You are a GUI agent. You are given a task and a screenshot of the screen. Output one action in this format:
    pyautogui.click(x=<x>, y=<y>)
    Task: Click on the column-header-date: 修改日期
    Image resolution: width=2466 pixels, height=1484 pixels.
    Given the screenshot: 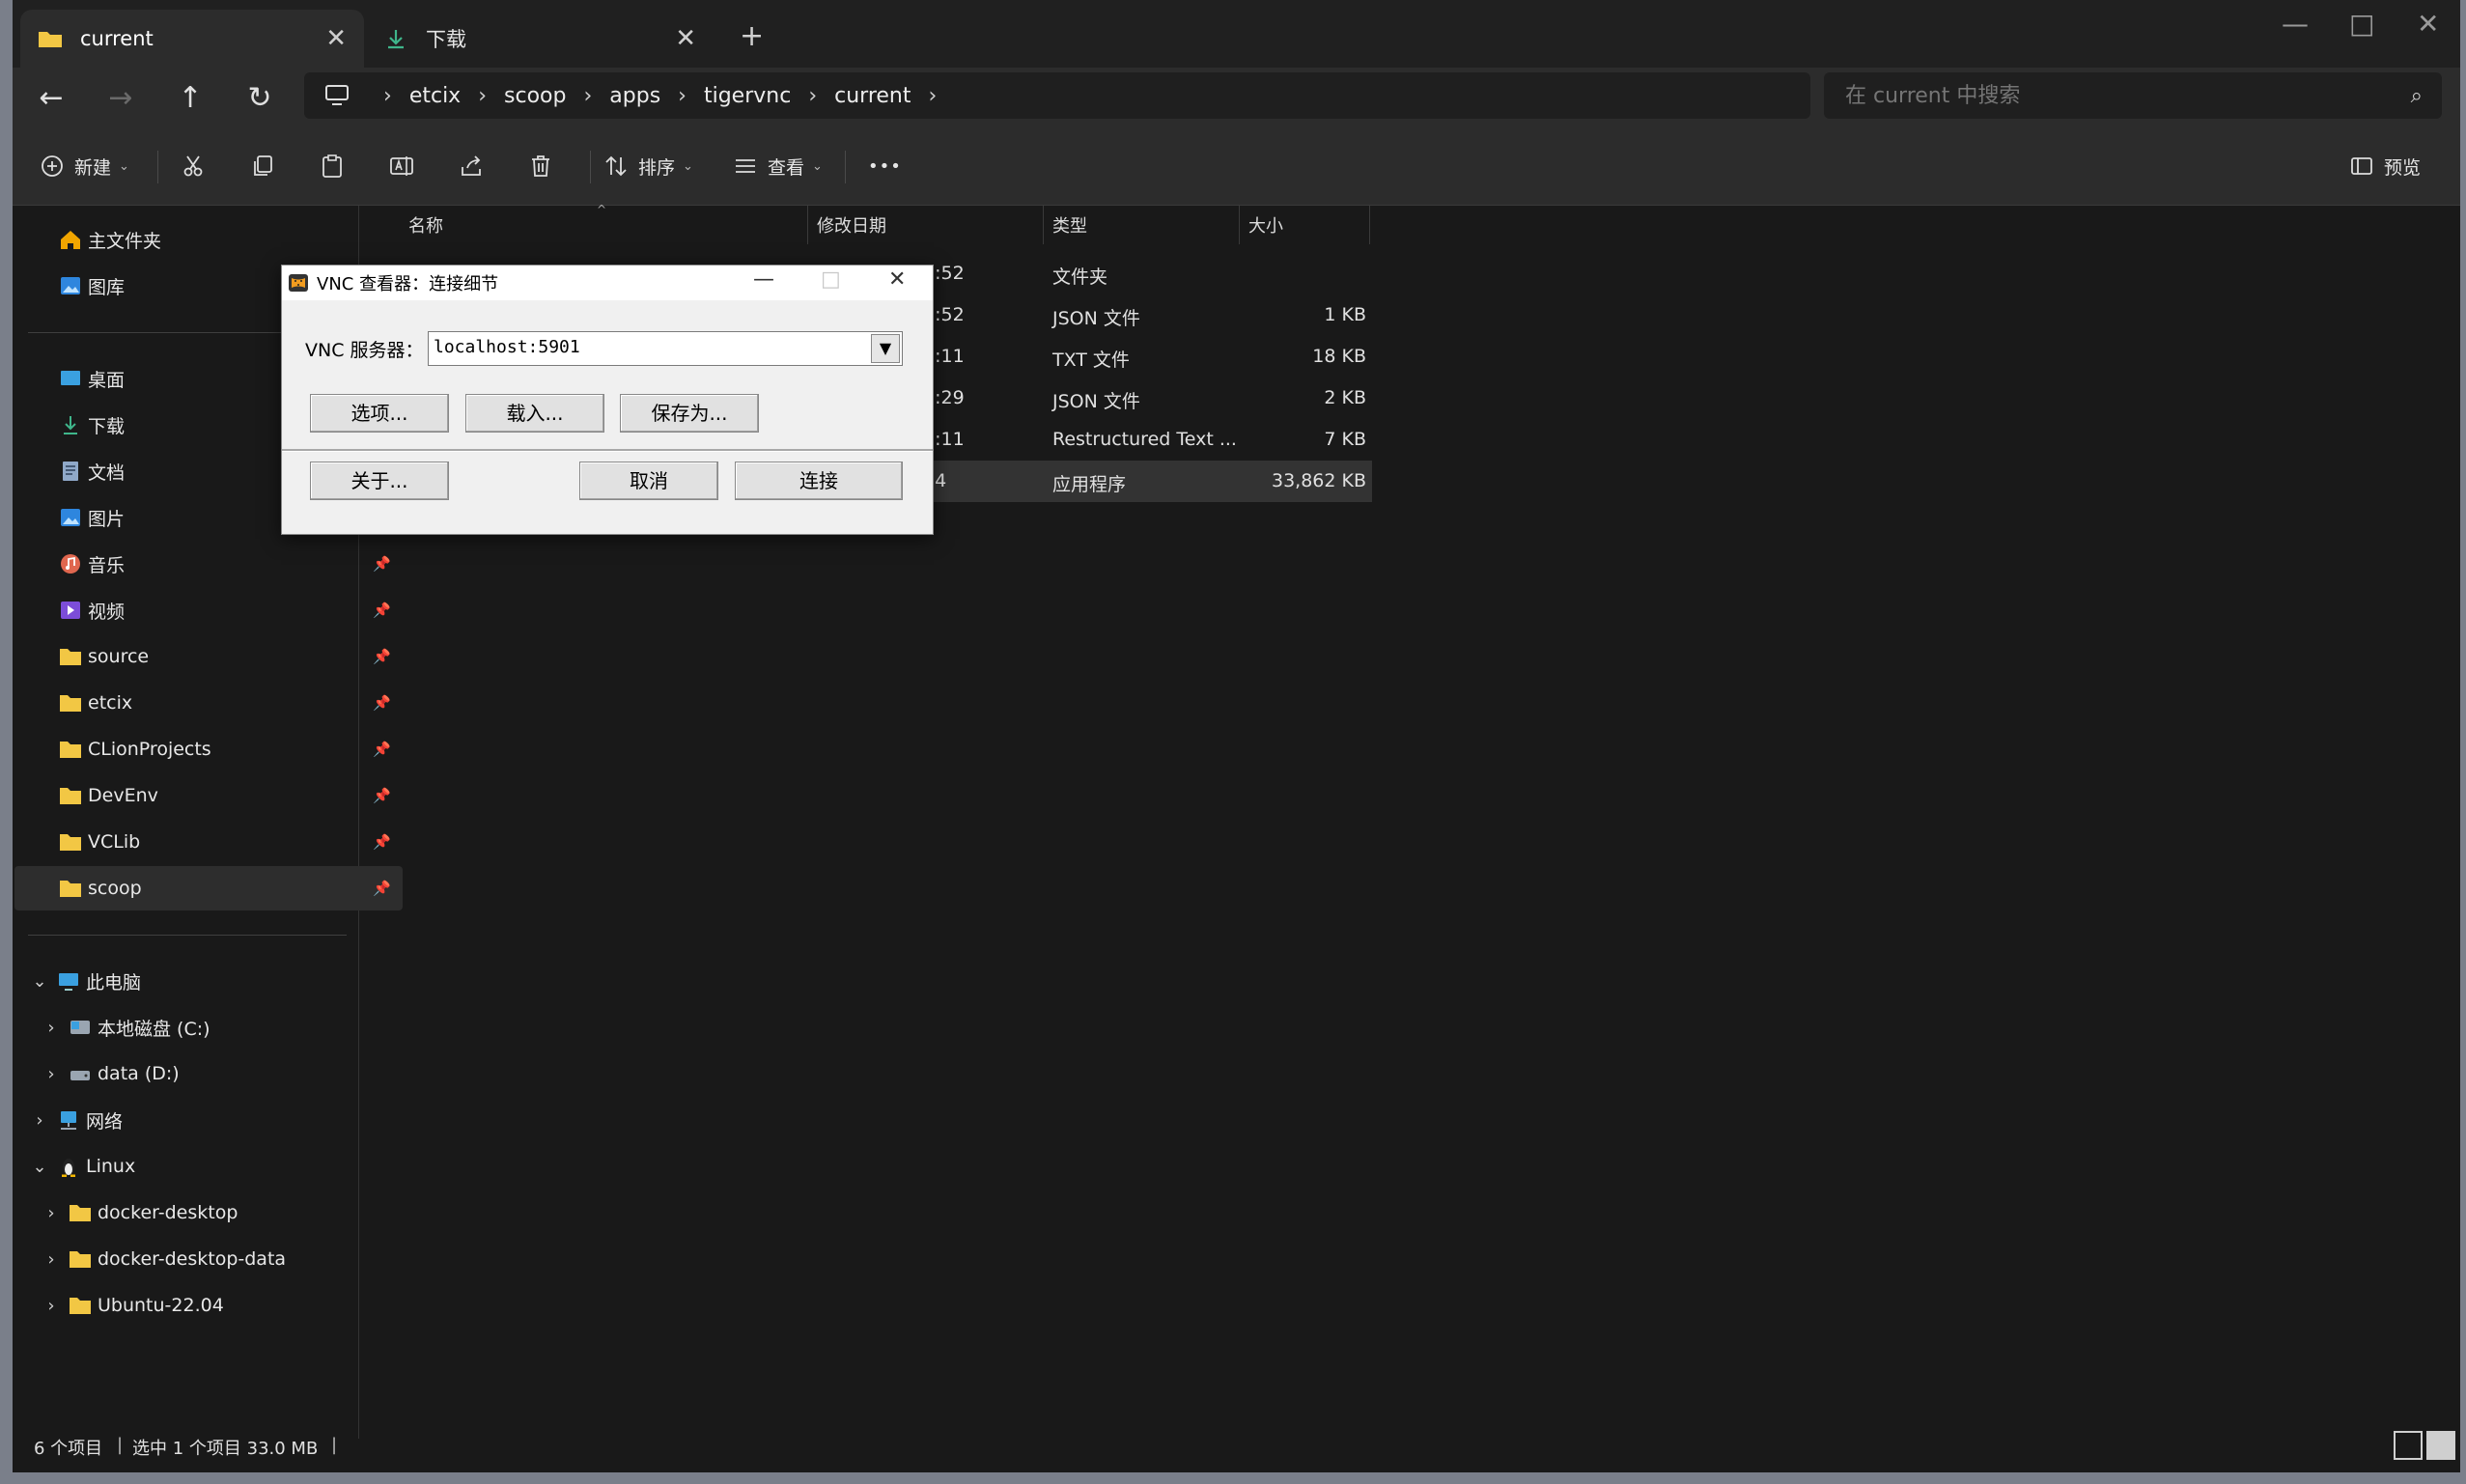 What is the action you would take?
    pyautogui.click(x=933, y=225)
    